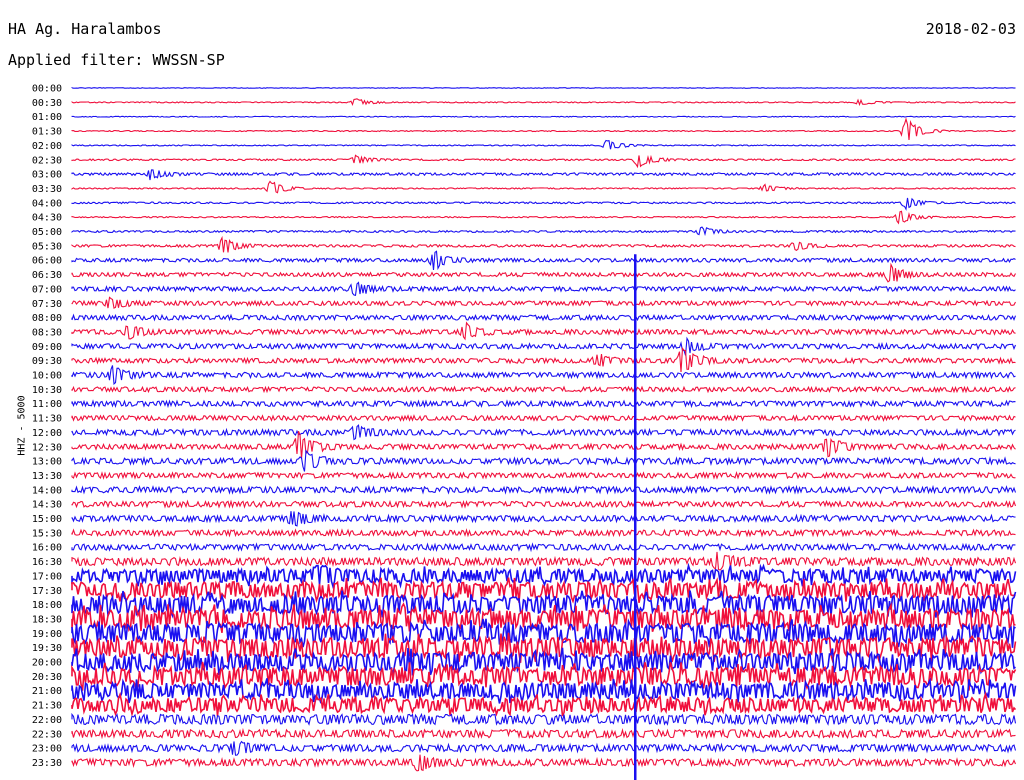 Image resolution: width=1024 pixels, height=780 pixels. What do you see at coordinates (47, 232) in the screenshot?
I see `time-tick-label: 05:00` at bounding box center [47, 232].